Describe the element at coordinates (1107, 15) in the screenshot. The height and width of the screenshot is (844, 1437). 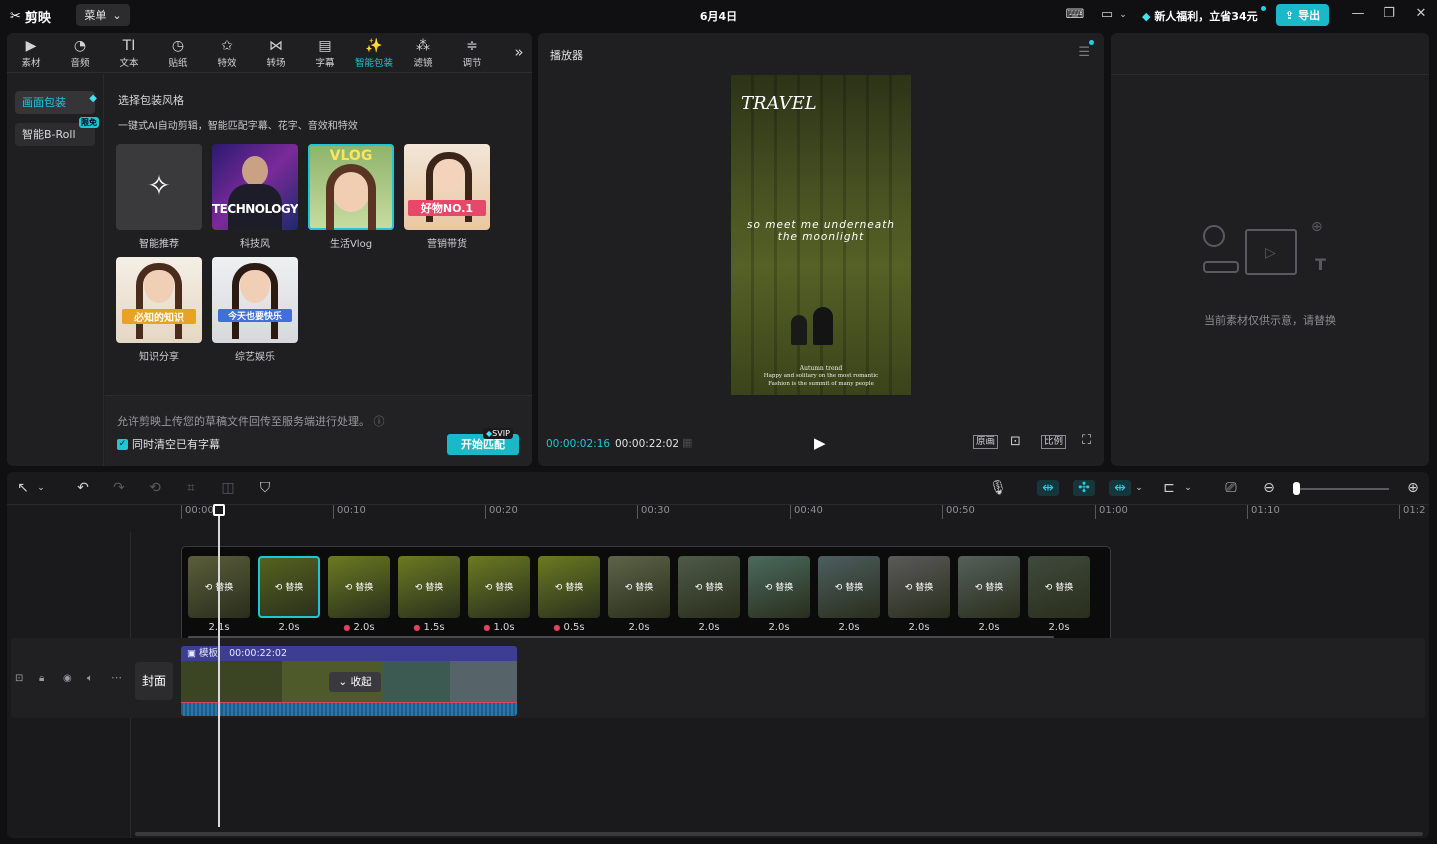
I see `layout-icon: ▭` at that location.